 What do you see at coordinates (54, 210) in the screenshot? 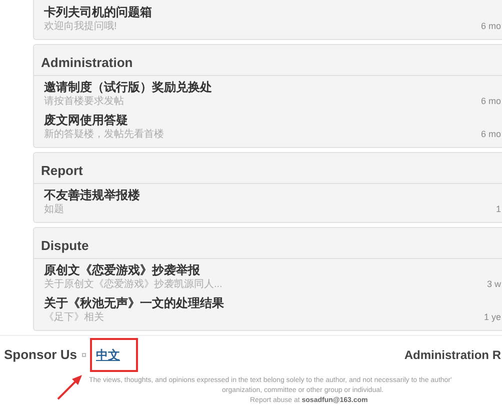
I see `thread-description: 如题` at bounding box center [54, 210].